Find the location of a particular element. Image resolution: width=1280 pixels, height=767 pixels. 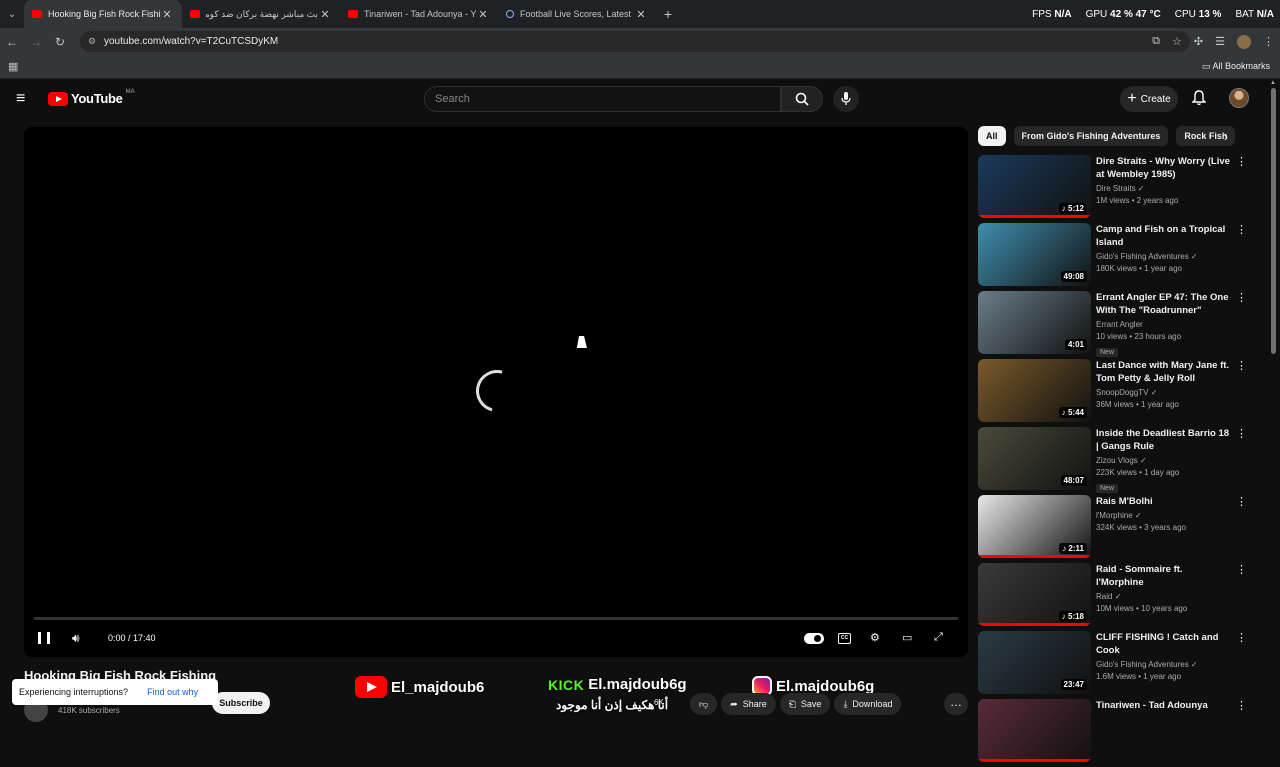

video-thumbnail: 48:07 is located at coordinates (1034, 458).